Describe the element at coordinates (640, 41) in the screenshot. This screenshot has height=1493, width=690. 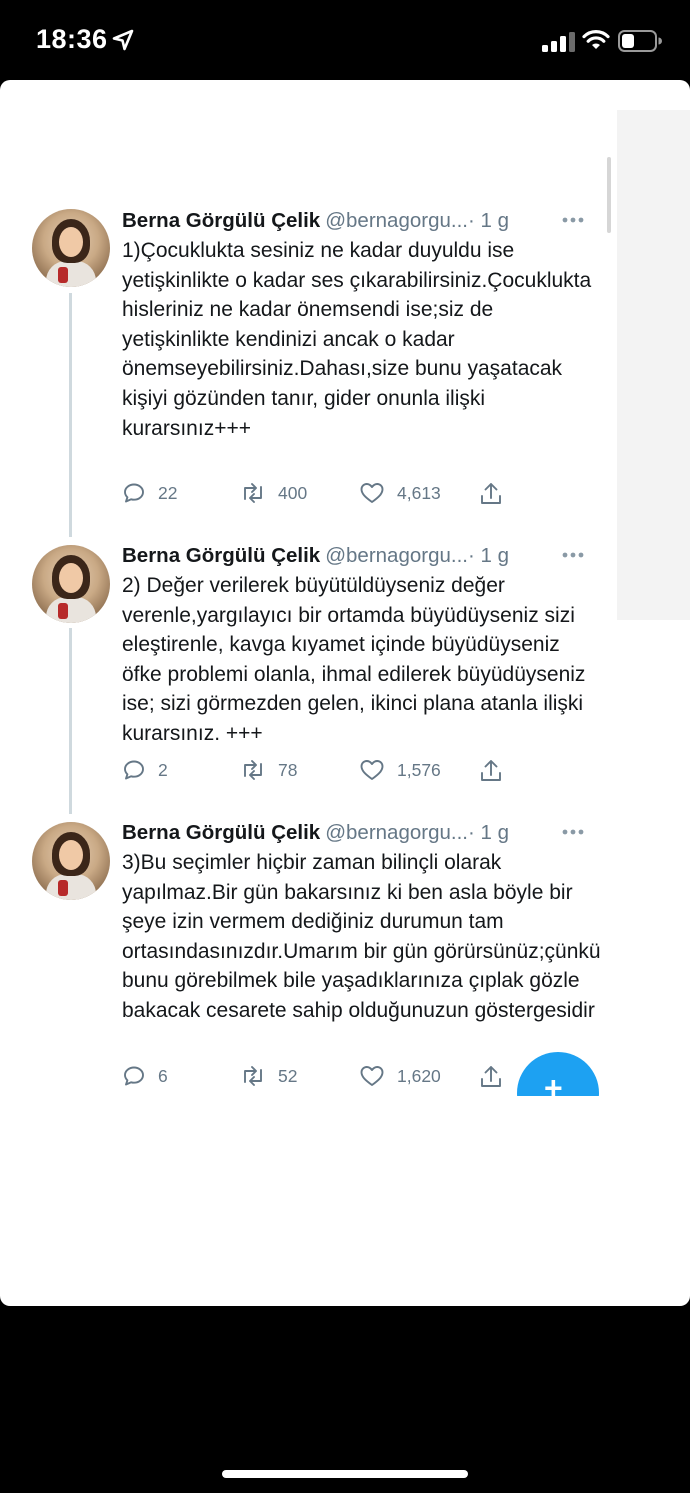
I see `battery-icon` at that location.